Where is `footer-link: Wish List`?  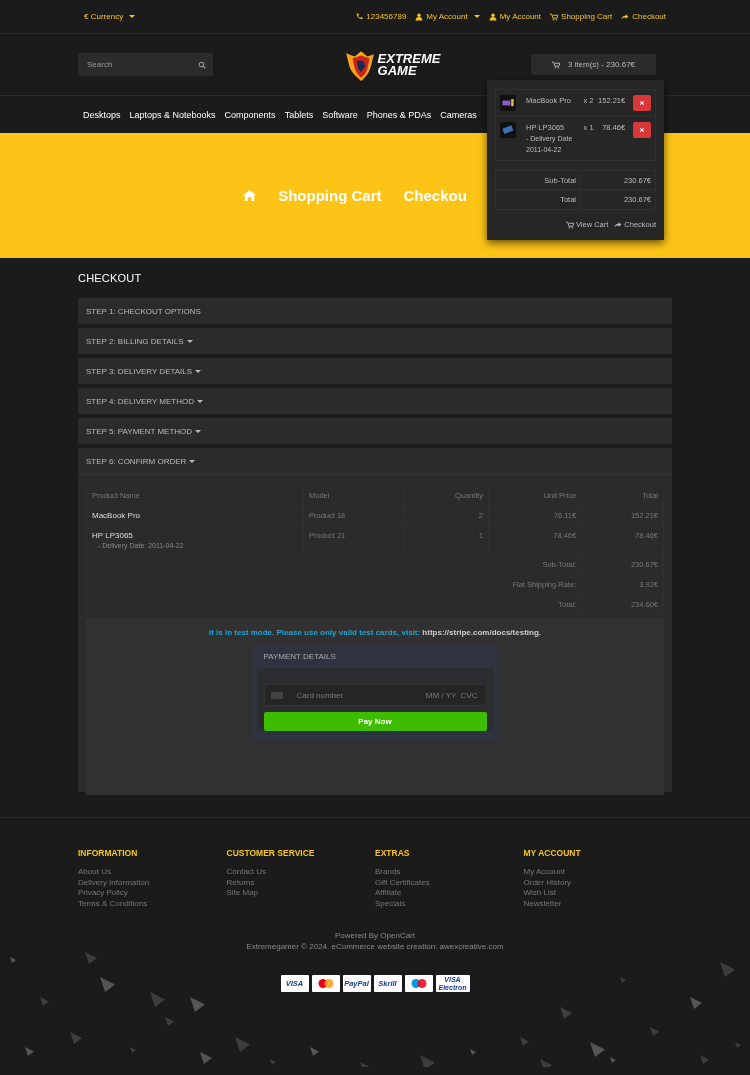
footer-link: Wish List is located at coordinates (597, 893).